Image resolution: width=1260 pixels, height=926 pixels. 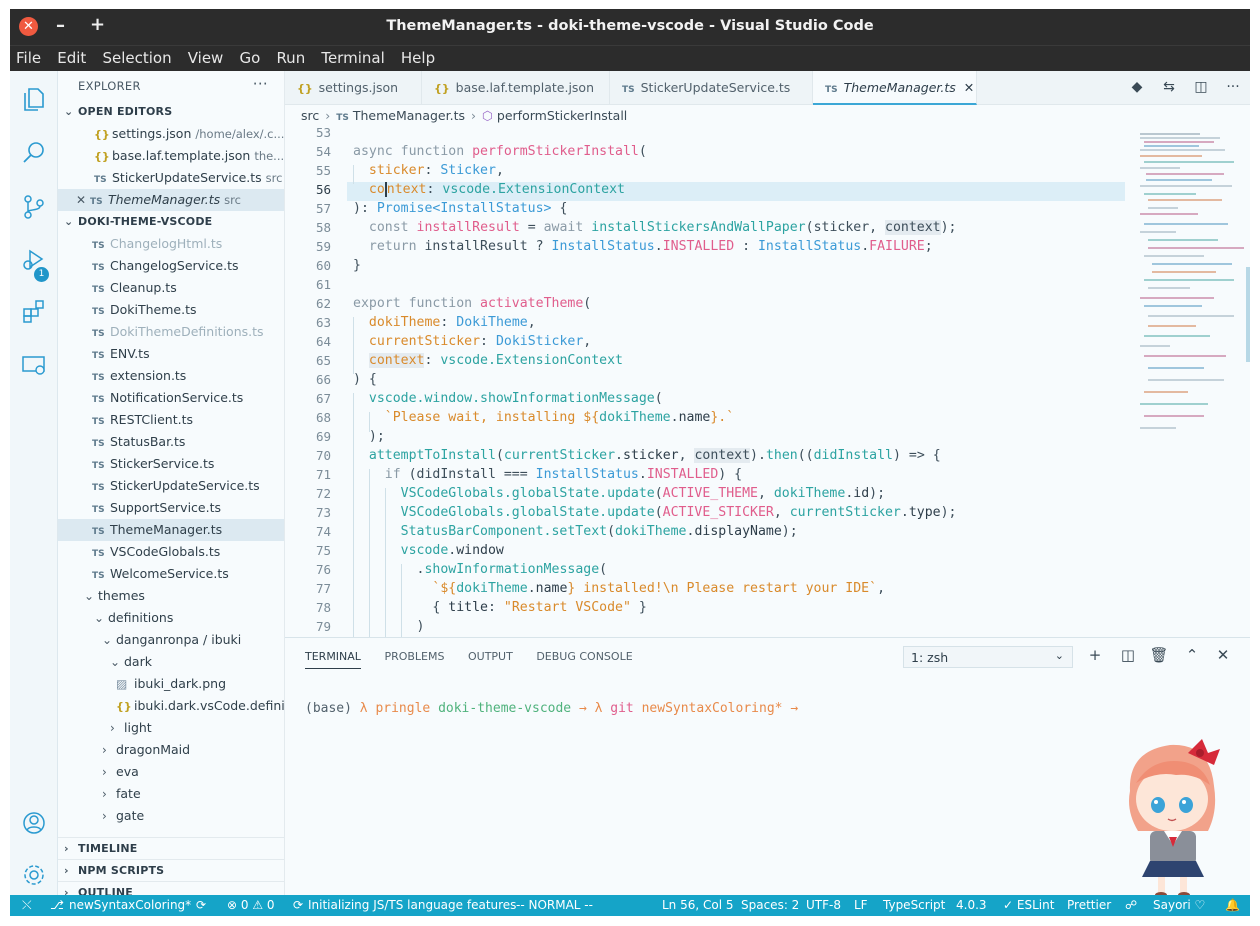 What do you see at coordinates (1028, 905) in the screenshot?
I see `eslint-status: ✓ ESLint` at bounding box center [1028, 905].